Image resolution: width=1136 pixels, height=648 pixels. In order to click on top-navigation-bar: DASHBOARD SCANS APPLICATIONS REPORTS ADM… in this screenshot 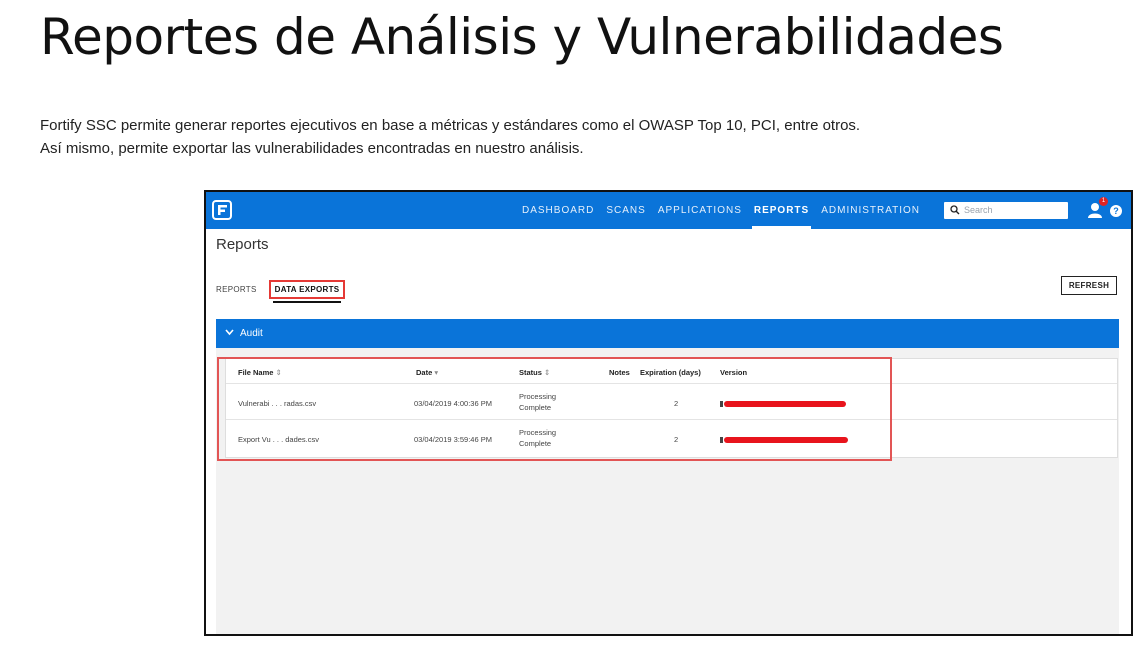, I will do `click(668, 210)`.